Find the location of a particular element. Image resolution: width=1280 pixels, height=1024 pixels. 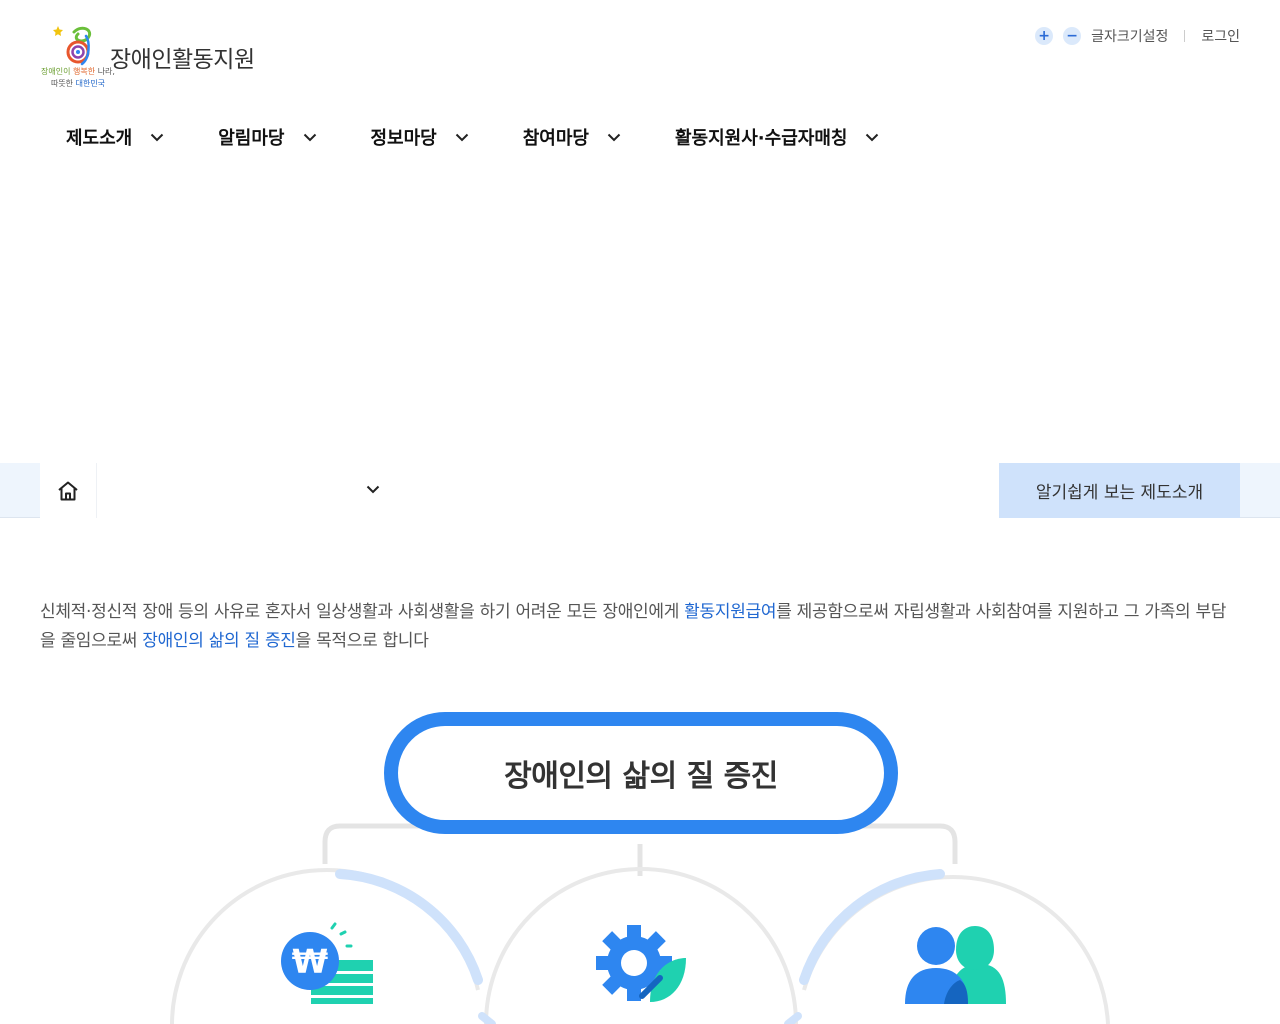

main-navigation: 제도소개 알림마당 정보마당 참여마당 활동지원사·수급자매칭 is located at coordinates (499, 137).